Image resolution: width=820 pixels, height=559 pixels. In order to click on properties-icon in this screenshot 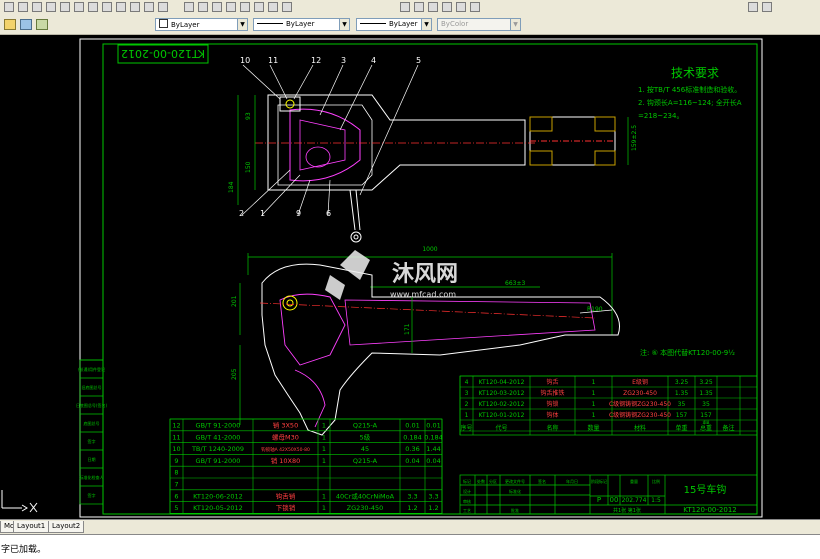, I will do `click(203, 7)`.